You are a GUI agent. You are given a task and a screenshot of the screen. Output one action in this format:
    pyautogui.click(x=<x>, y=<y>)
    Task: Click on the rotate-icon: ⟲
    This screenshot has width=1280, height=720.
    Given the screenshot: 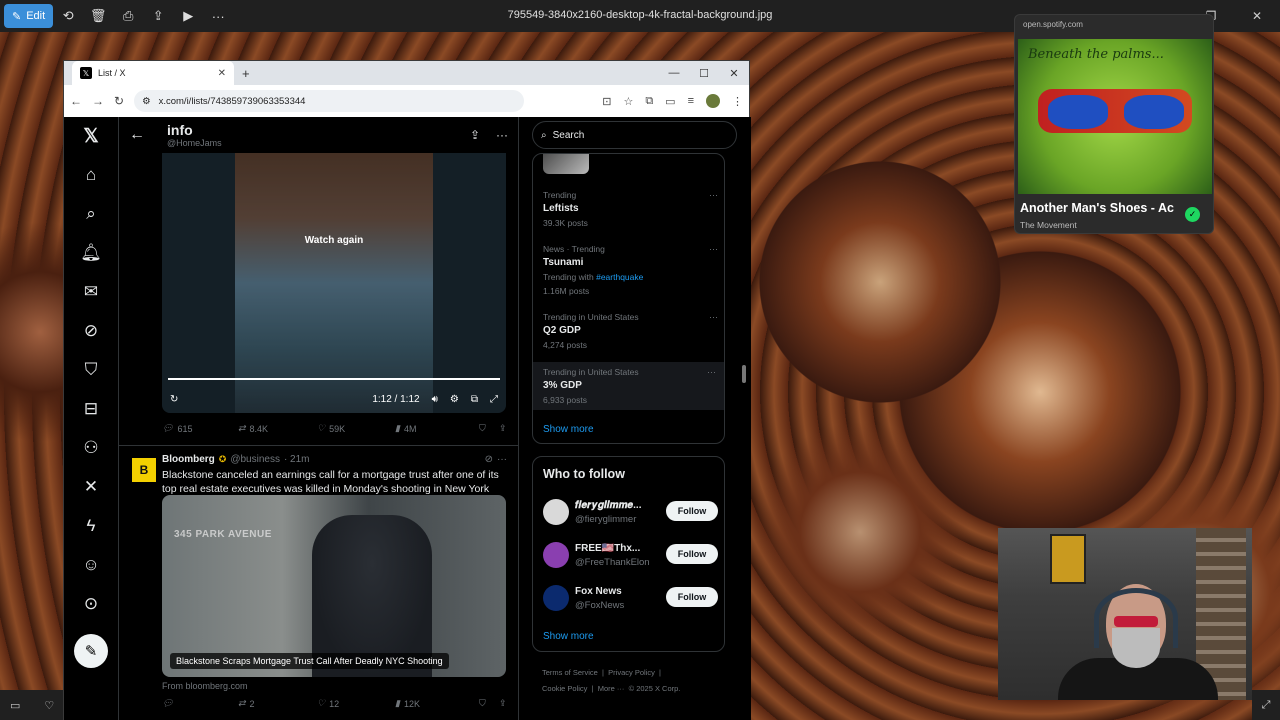 What is the action you would take?
    pyautogui.click(x=68, y=16)
    